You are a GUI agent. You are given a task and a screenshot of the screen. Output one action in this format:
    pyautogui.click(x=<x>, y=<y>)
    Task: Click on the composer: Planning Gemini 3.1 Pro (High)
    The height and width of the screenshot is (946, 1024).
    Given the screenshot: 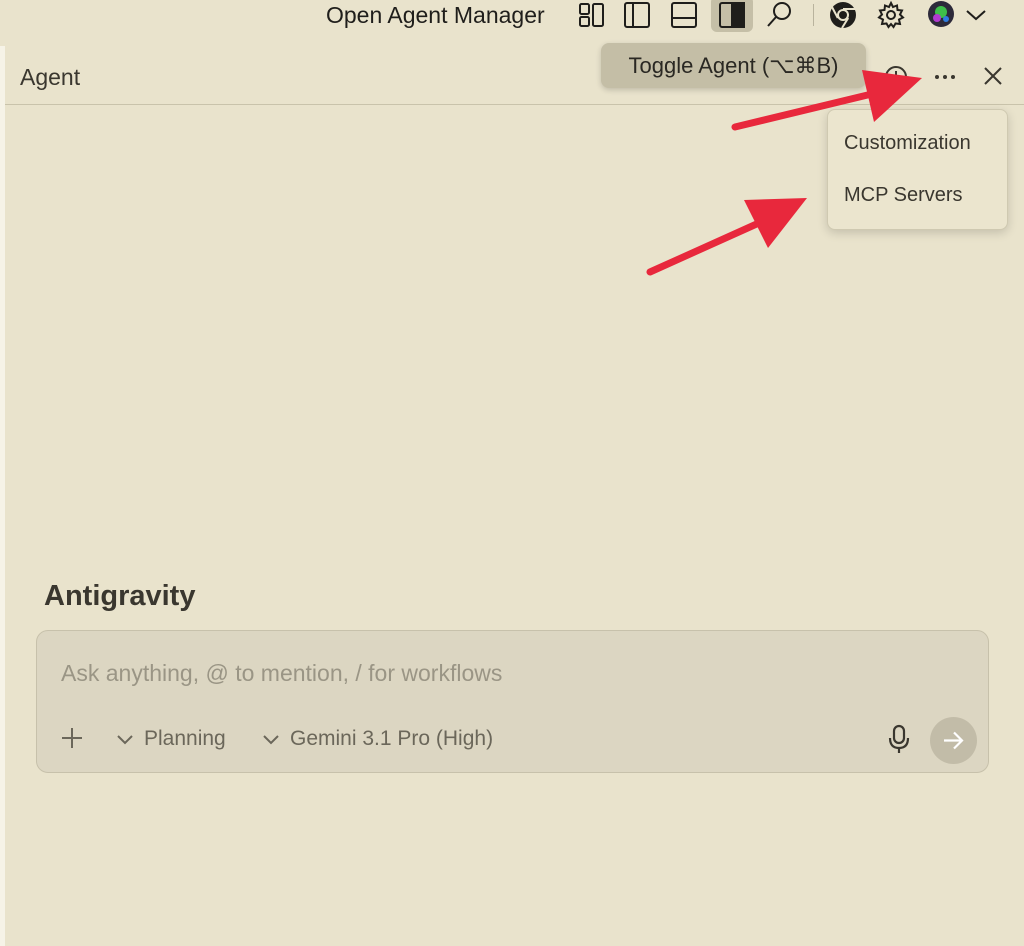 What is the action you would take?
    pyautogui.click(x=512, y=701)
    